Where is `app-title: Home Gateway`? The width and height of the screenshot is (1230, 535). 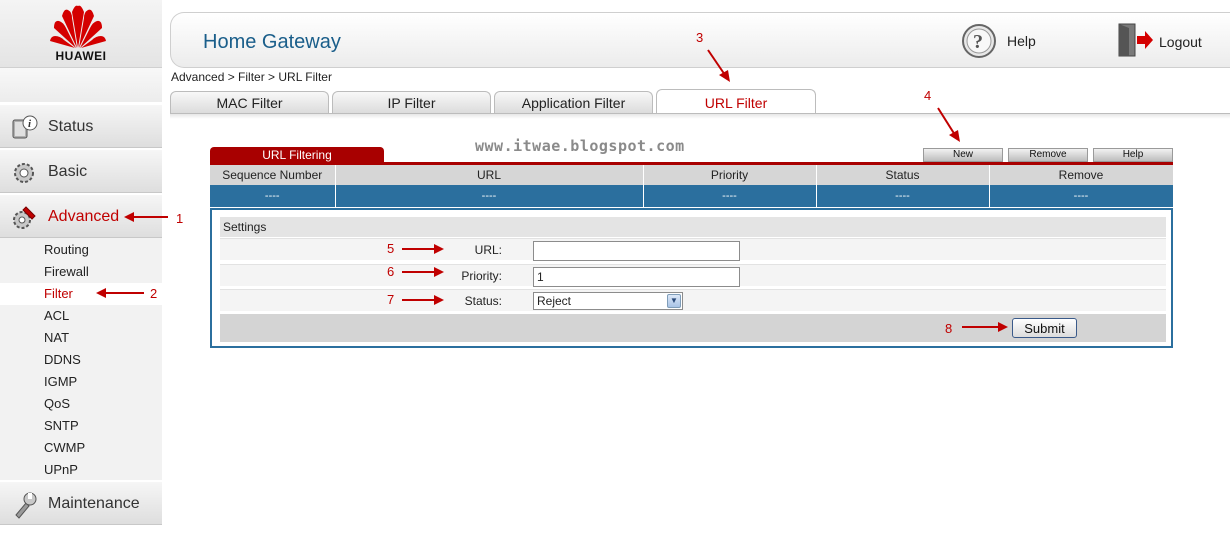
app-title: Home Gateway is located at coordinates (272, 42).